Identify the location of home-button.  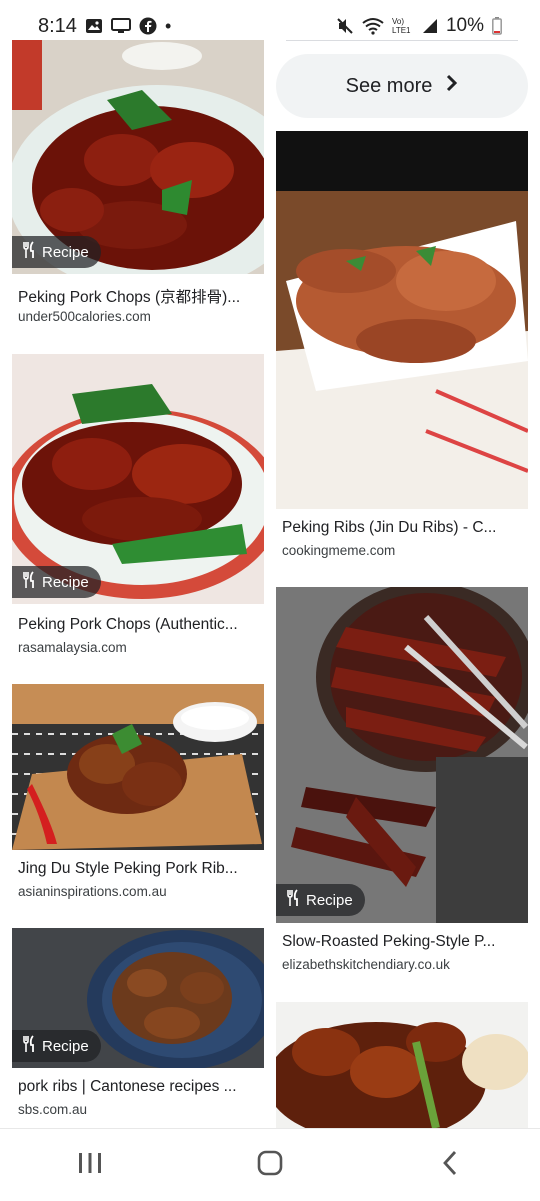
(270, 1165).